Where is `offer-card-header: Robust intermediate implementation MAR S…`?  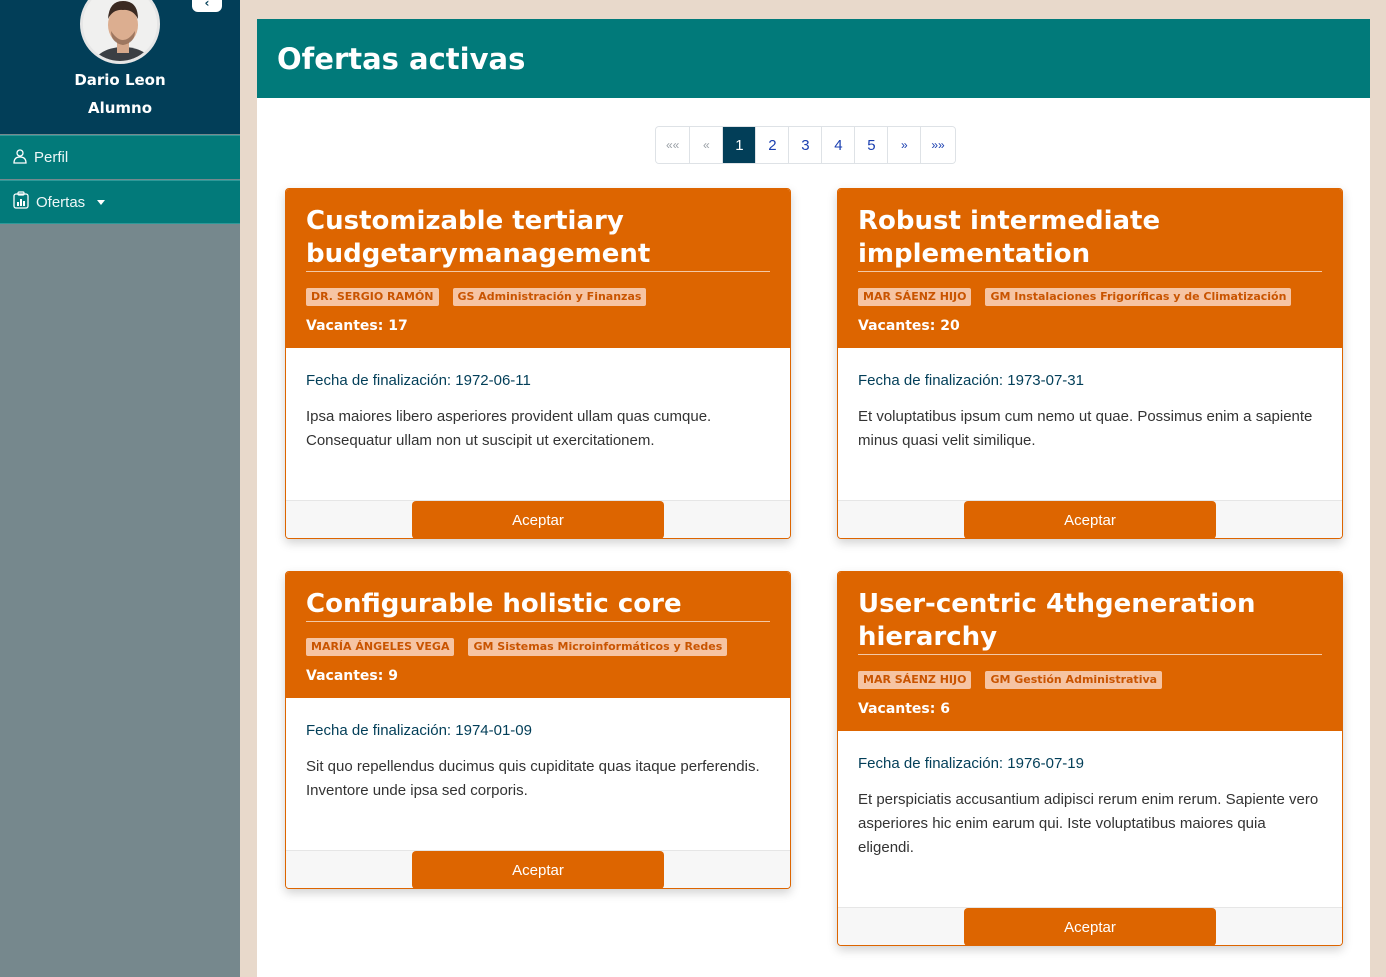 offer-card-header: Robust intermediate implementation MAR S… is located at coordinates (1090, 268).